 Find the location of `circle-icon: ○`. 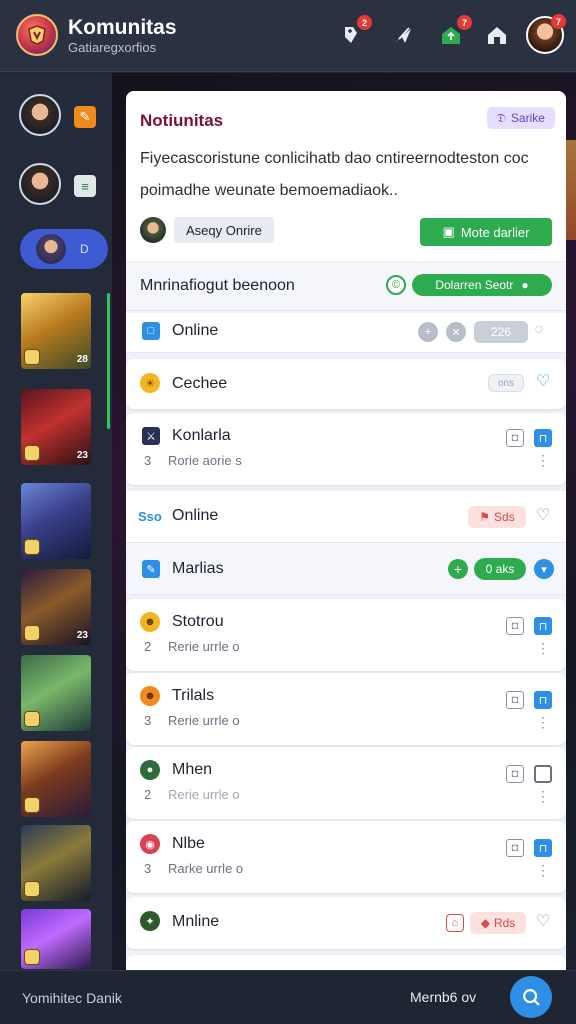

circle-icon: ○ is located at coordinates (539, 330).